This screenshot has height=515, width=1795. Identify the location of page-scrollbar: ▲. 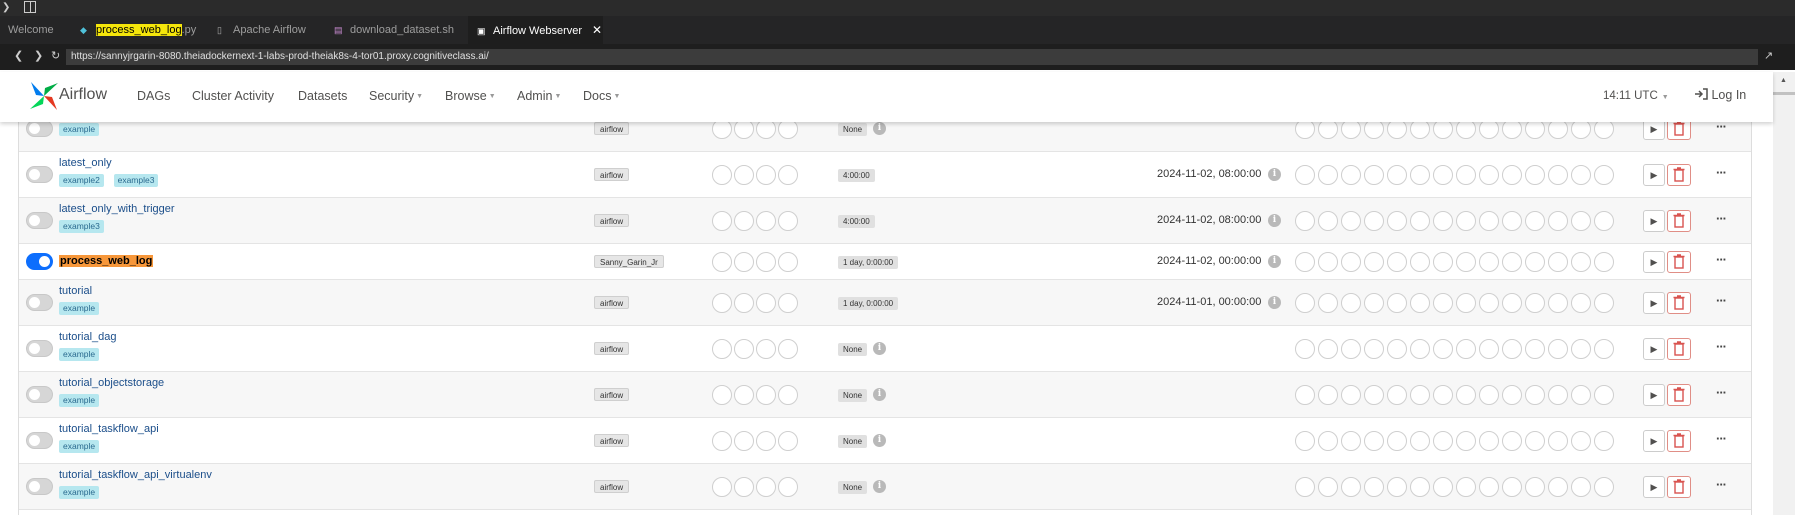
(1784, 293).